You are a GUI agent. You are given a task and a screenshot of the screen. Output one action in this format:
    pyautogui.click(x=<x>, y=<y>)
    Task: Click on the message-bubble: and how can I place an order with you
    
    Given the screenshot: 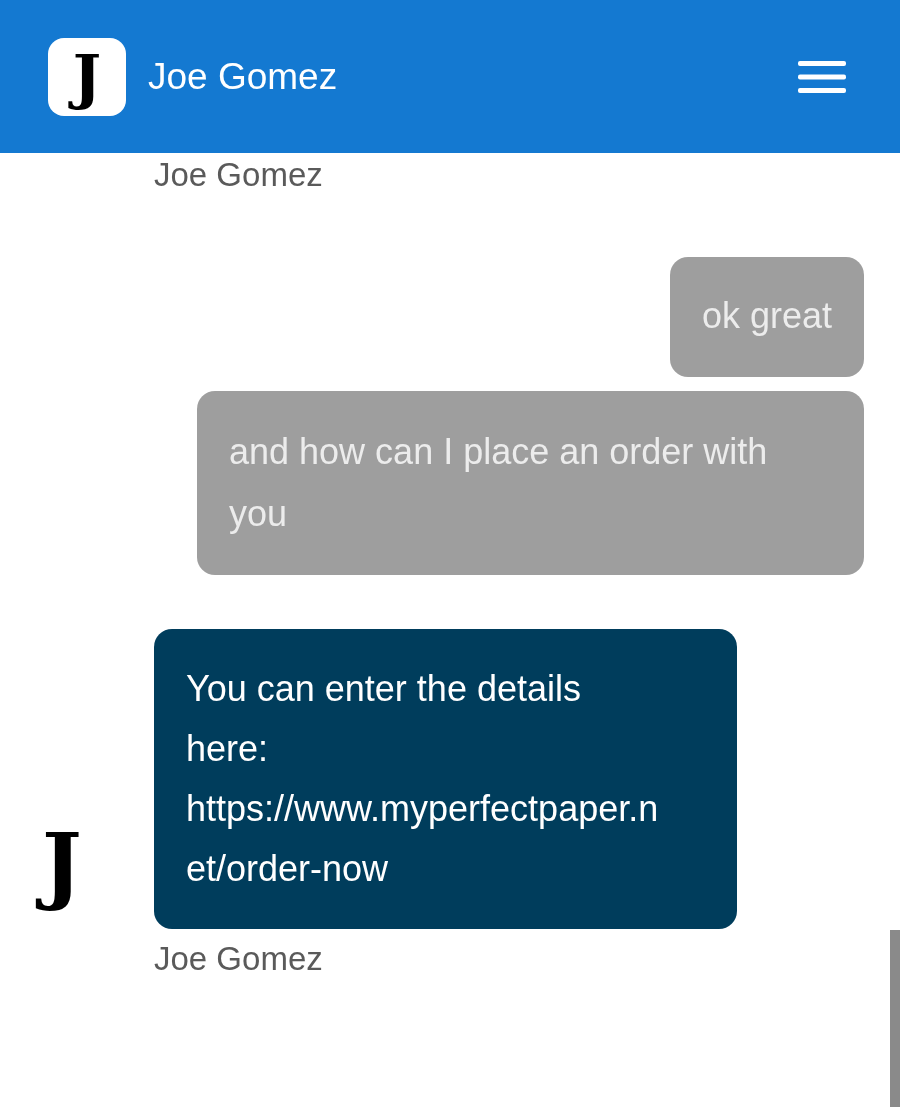 What is the action you would take?
    pyautogui.click(x=530, y=482)
    